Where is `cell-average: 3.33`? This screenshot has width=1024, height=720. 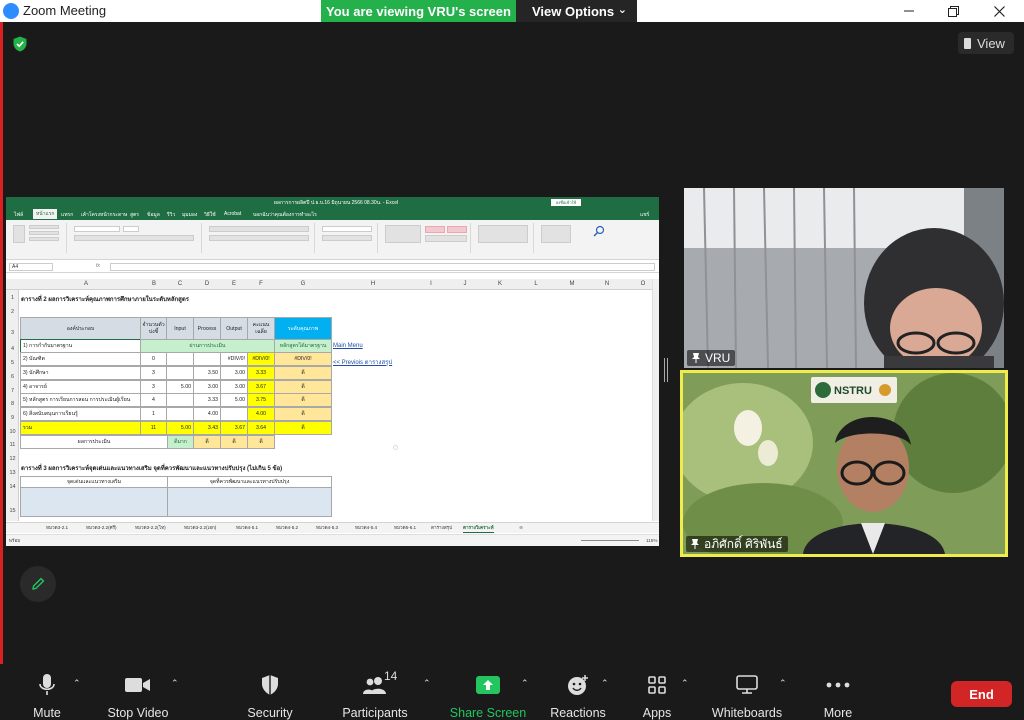
cell-average: 3.33 is located at coordinates (261, 373).